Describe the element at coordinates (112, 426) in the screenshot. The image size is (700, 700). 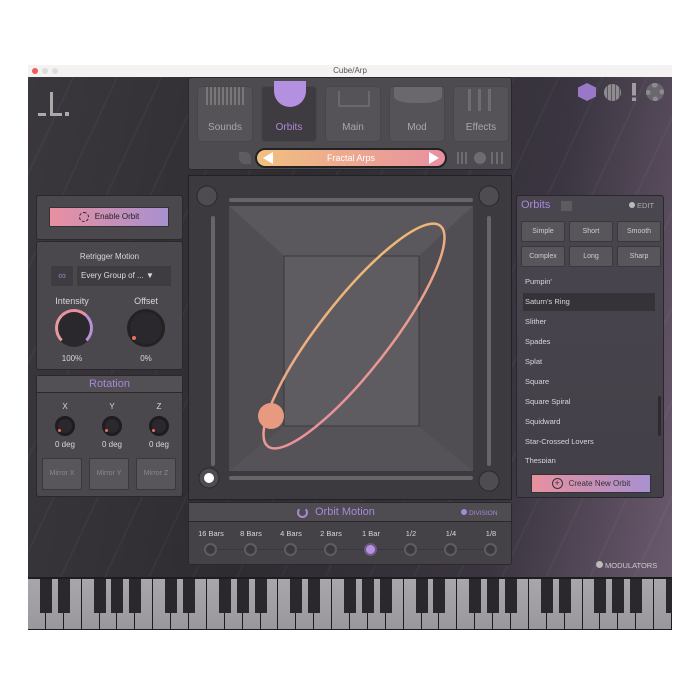
I see `rotation-y-knob` at that location.